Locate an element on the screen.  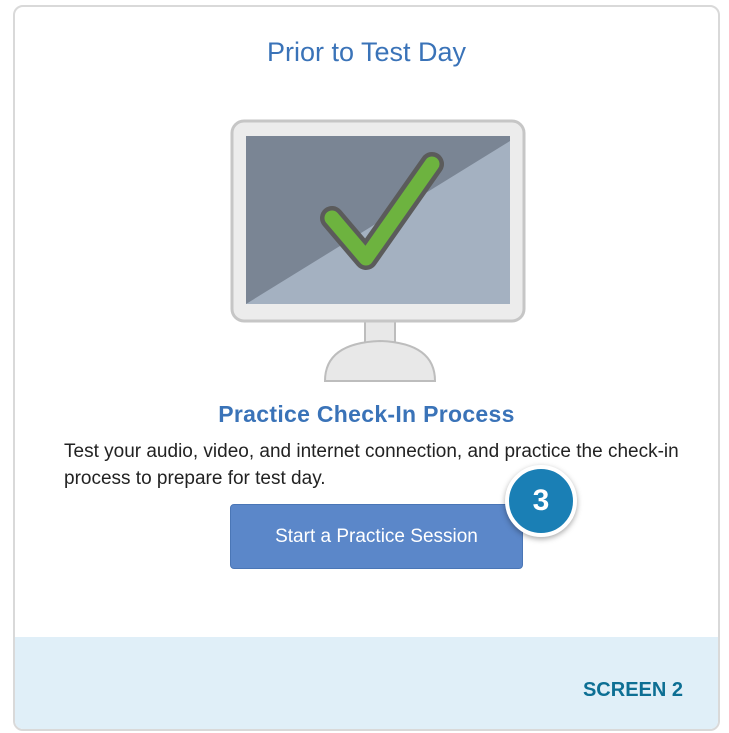
page-title: Prior to Test Day is located at coordinates (366, 52).